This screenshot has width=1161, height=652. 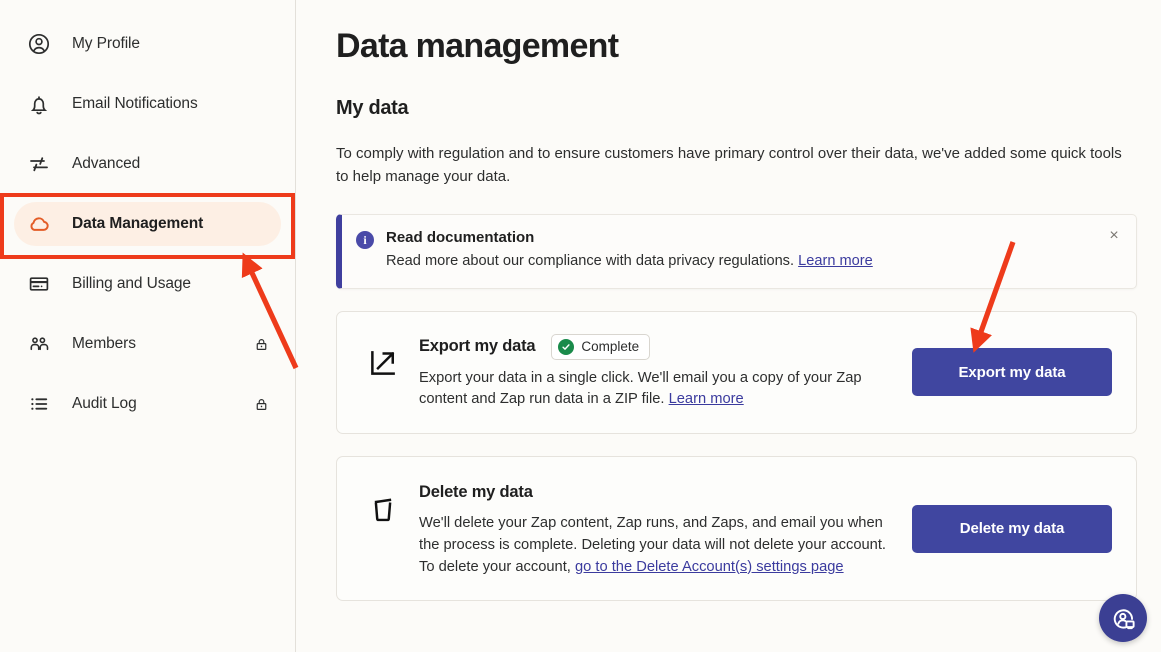 I want to click on sidebar-item-data-management: Data Management, so click(x=147, y=224).